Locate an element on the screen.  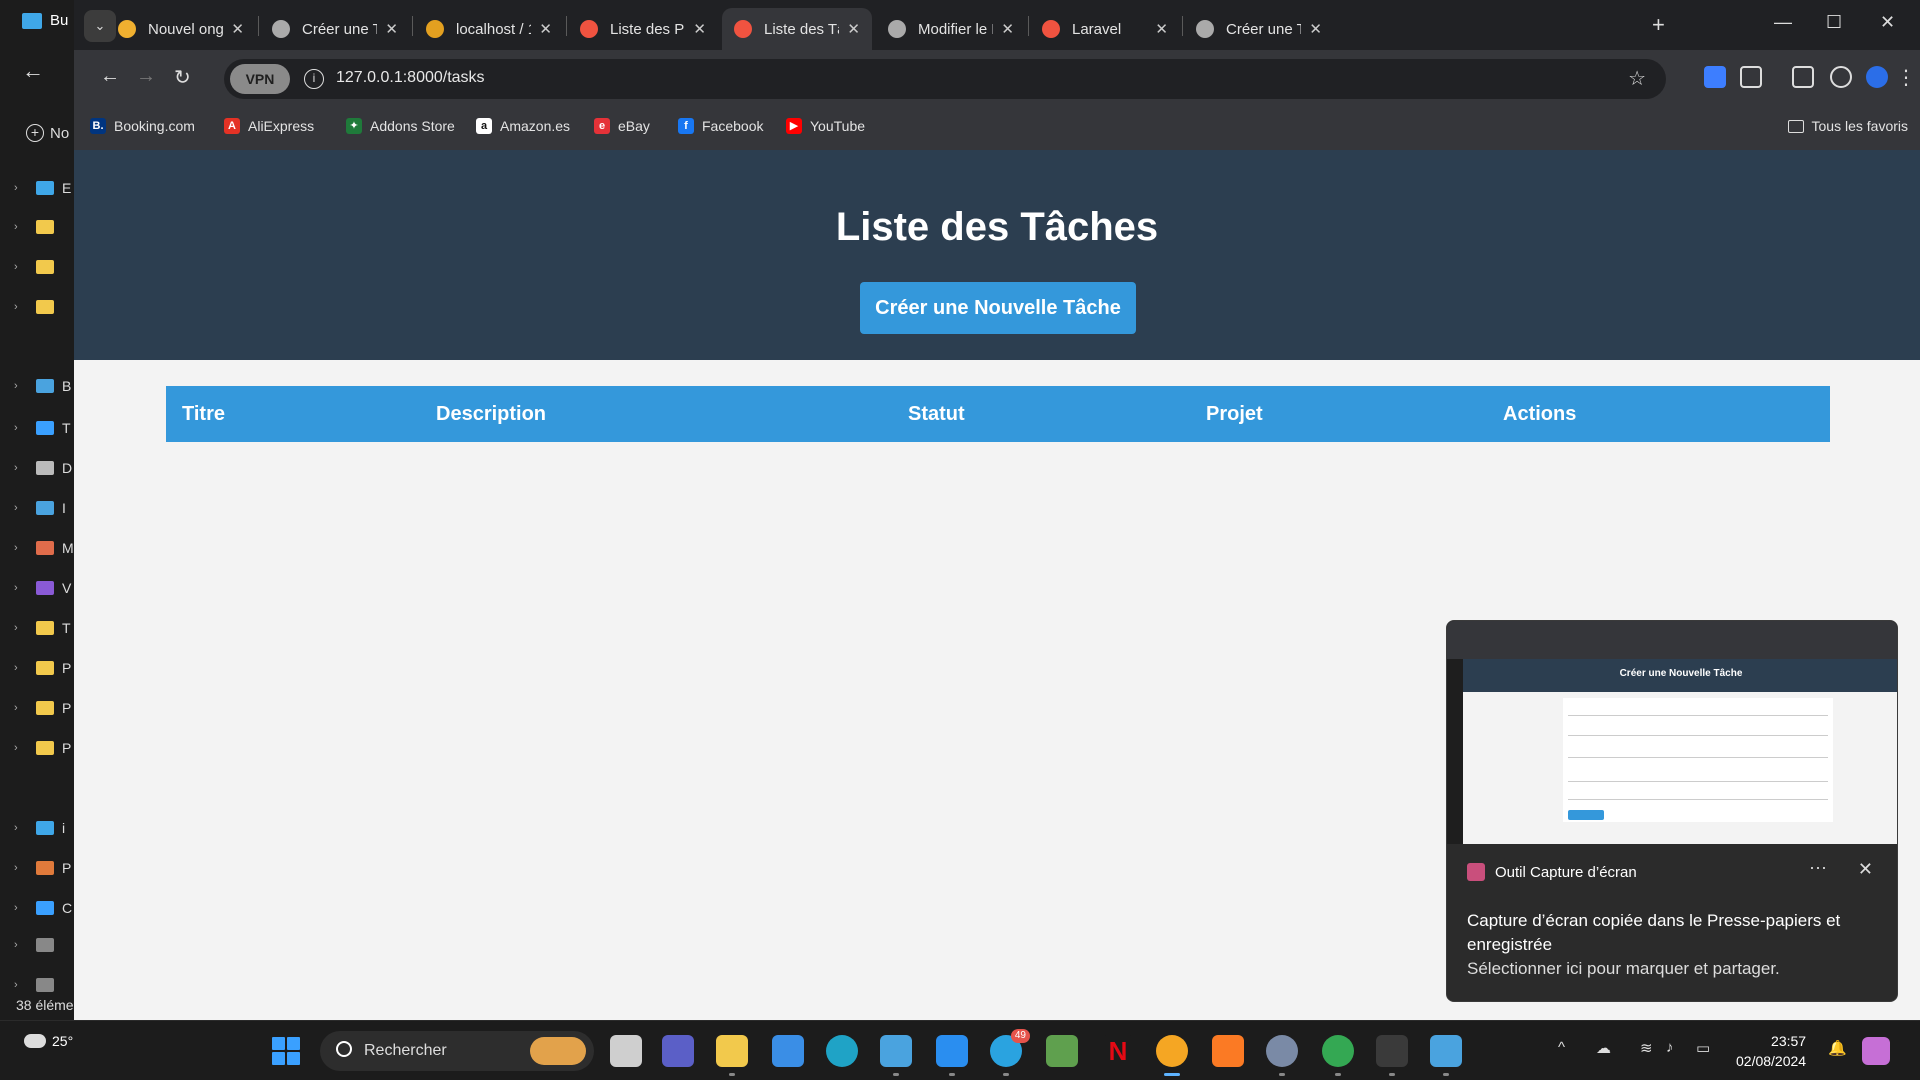
terminal-icon is located at coordinates (1392, 1051).